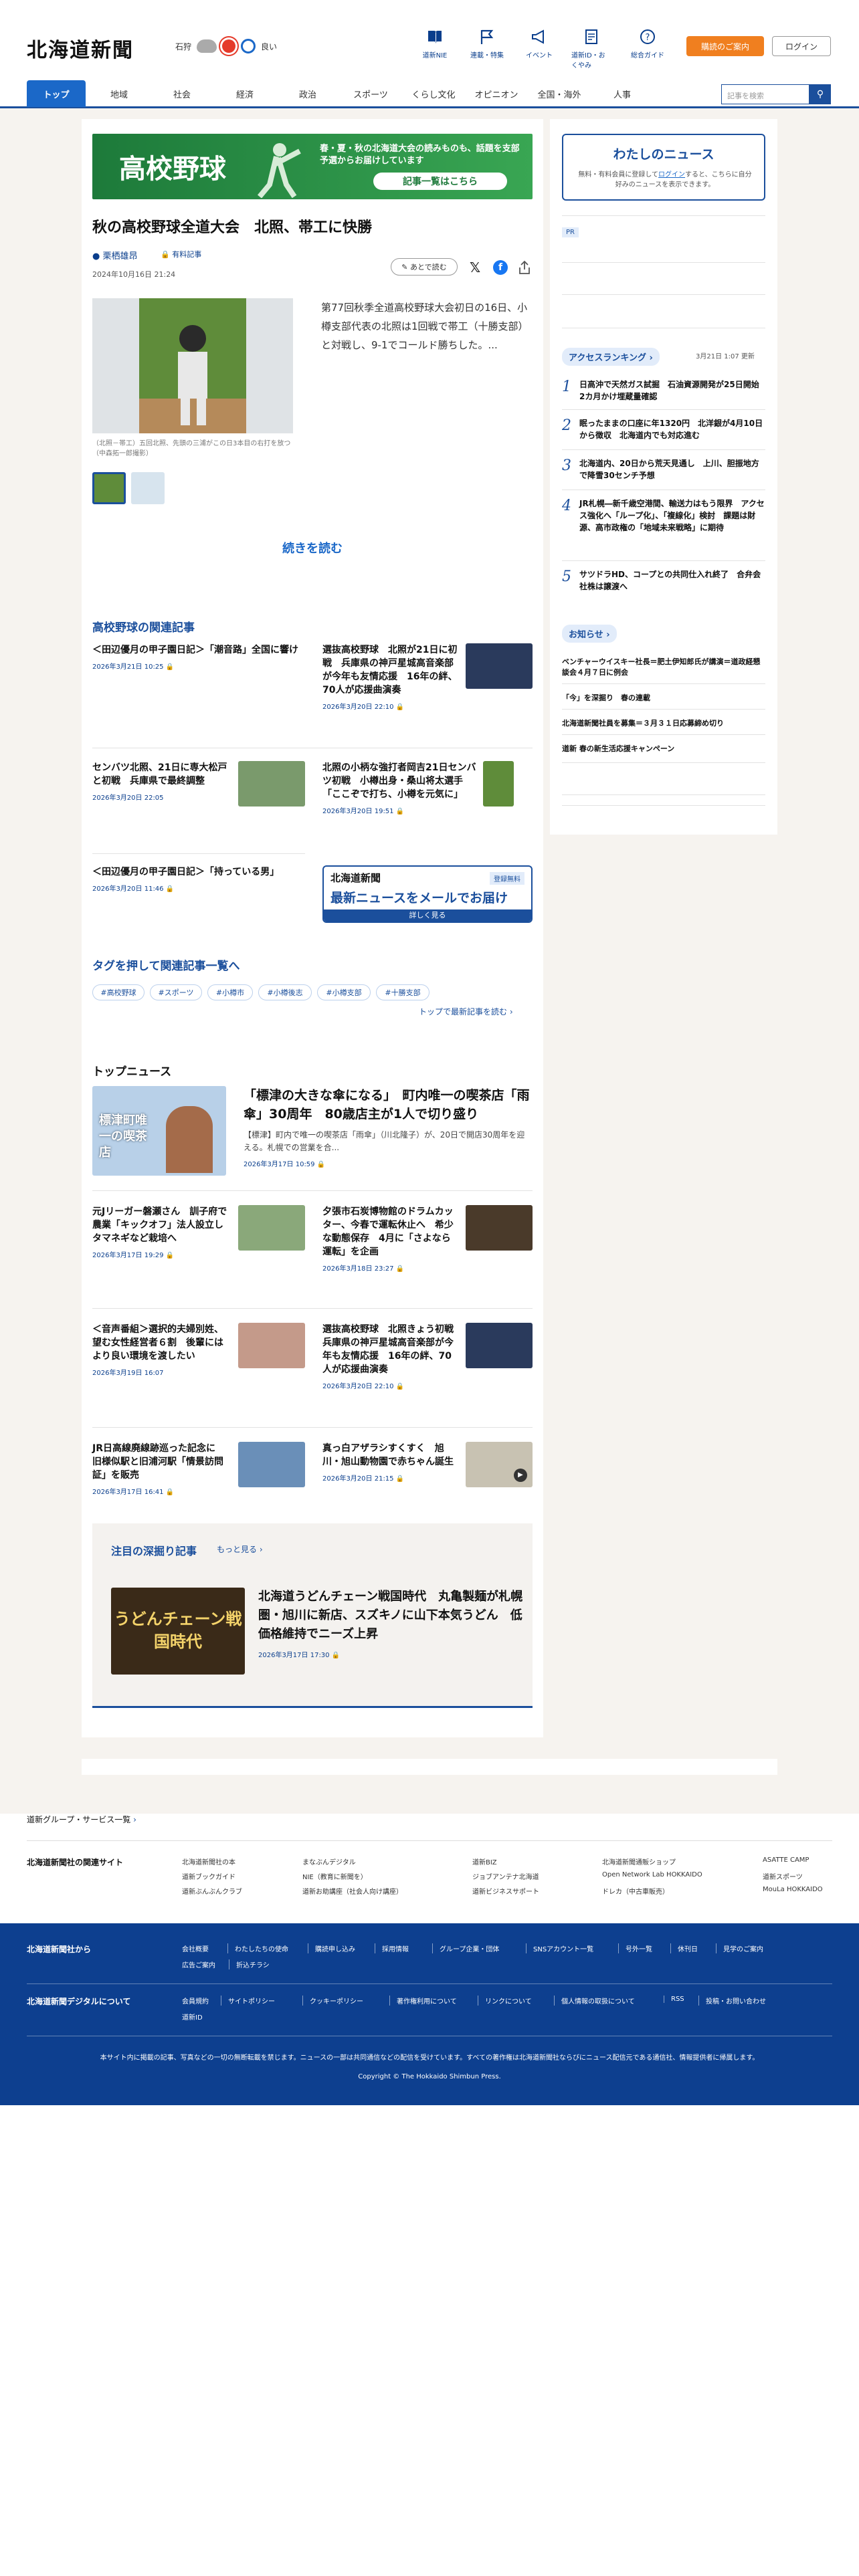 The height and width of the screenshot is (2576, 859). What do you see at coordinates (598, 2001) in the screenshot?
I see `footer-link: 個人情報の取扱について` at bounding box center [598, 2001].